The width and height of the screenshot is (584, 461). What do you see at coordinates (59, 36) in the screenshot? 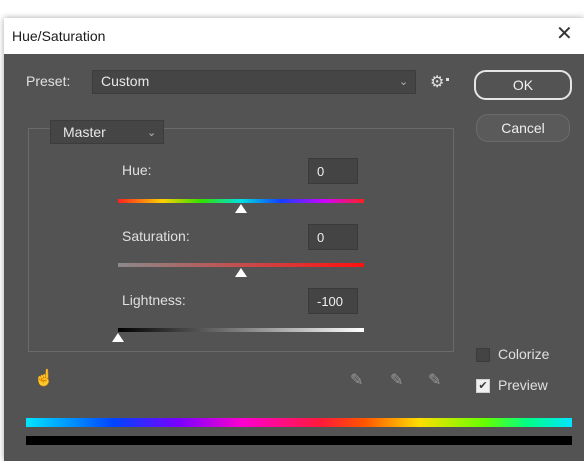
I see `dialog-title: Hue/Saturation` at bounding box center [59, 36].